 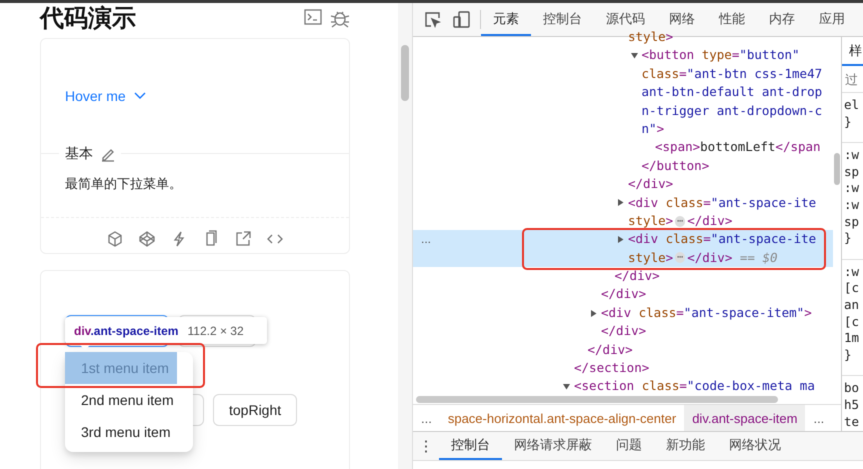 I want to click on element-selector: div.ant-space-item, so click(x=126, y=331).